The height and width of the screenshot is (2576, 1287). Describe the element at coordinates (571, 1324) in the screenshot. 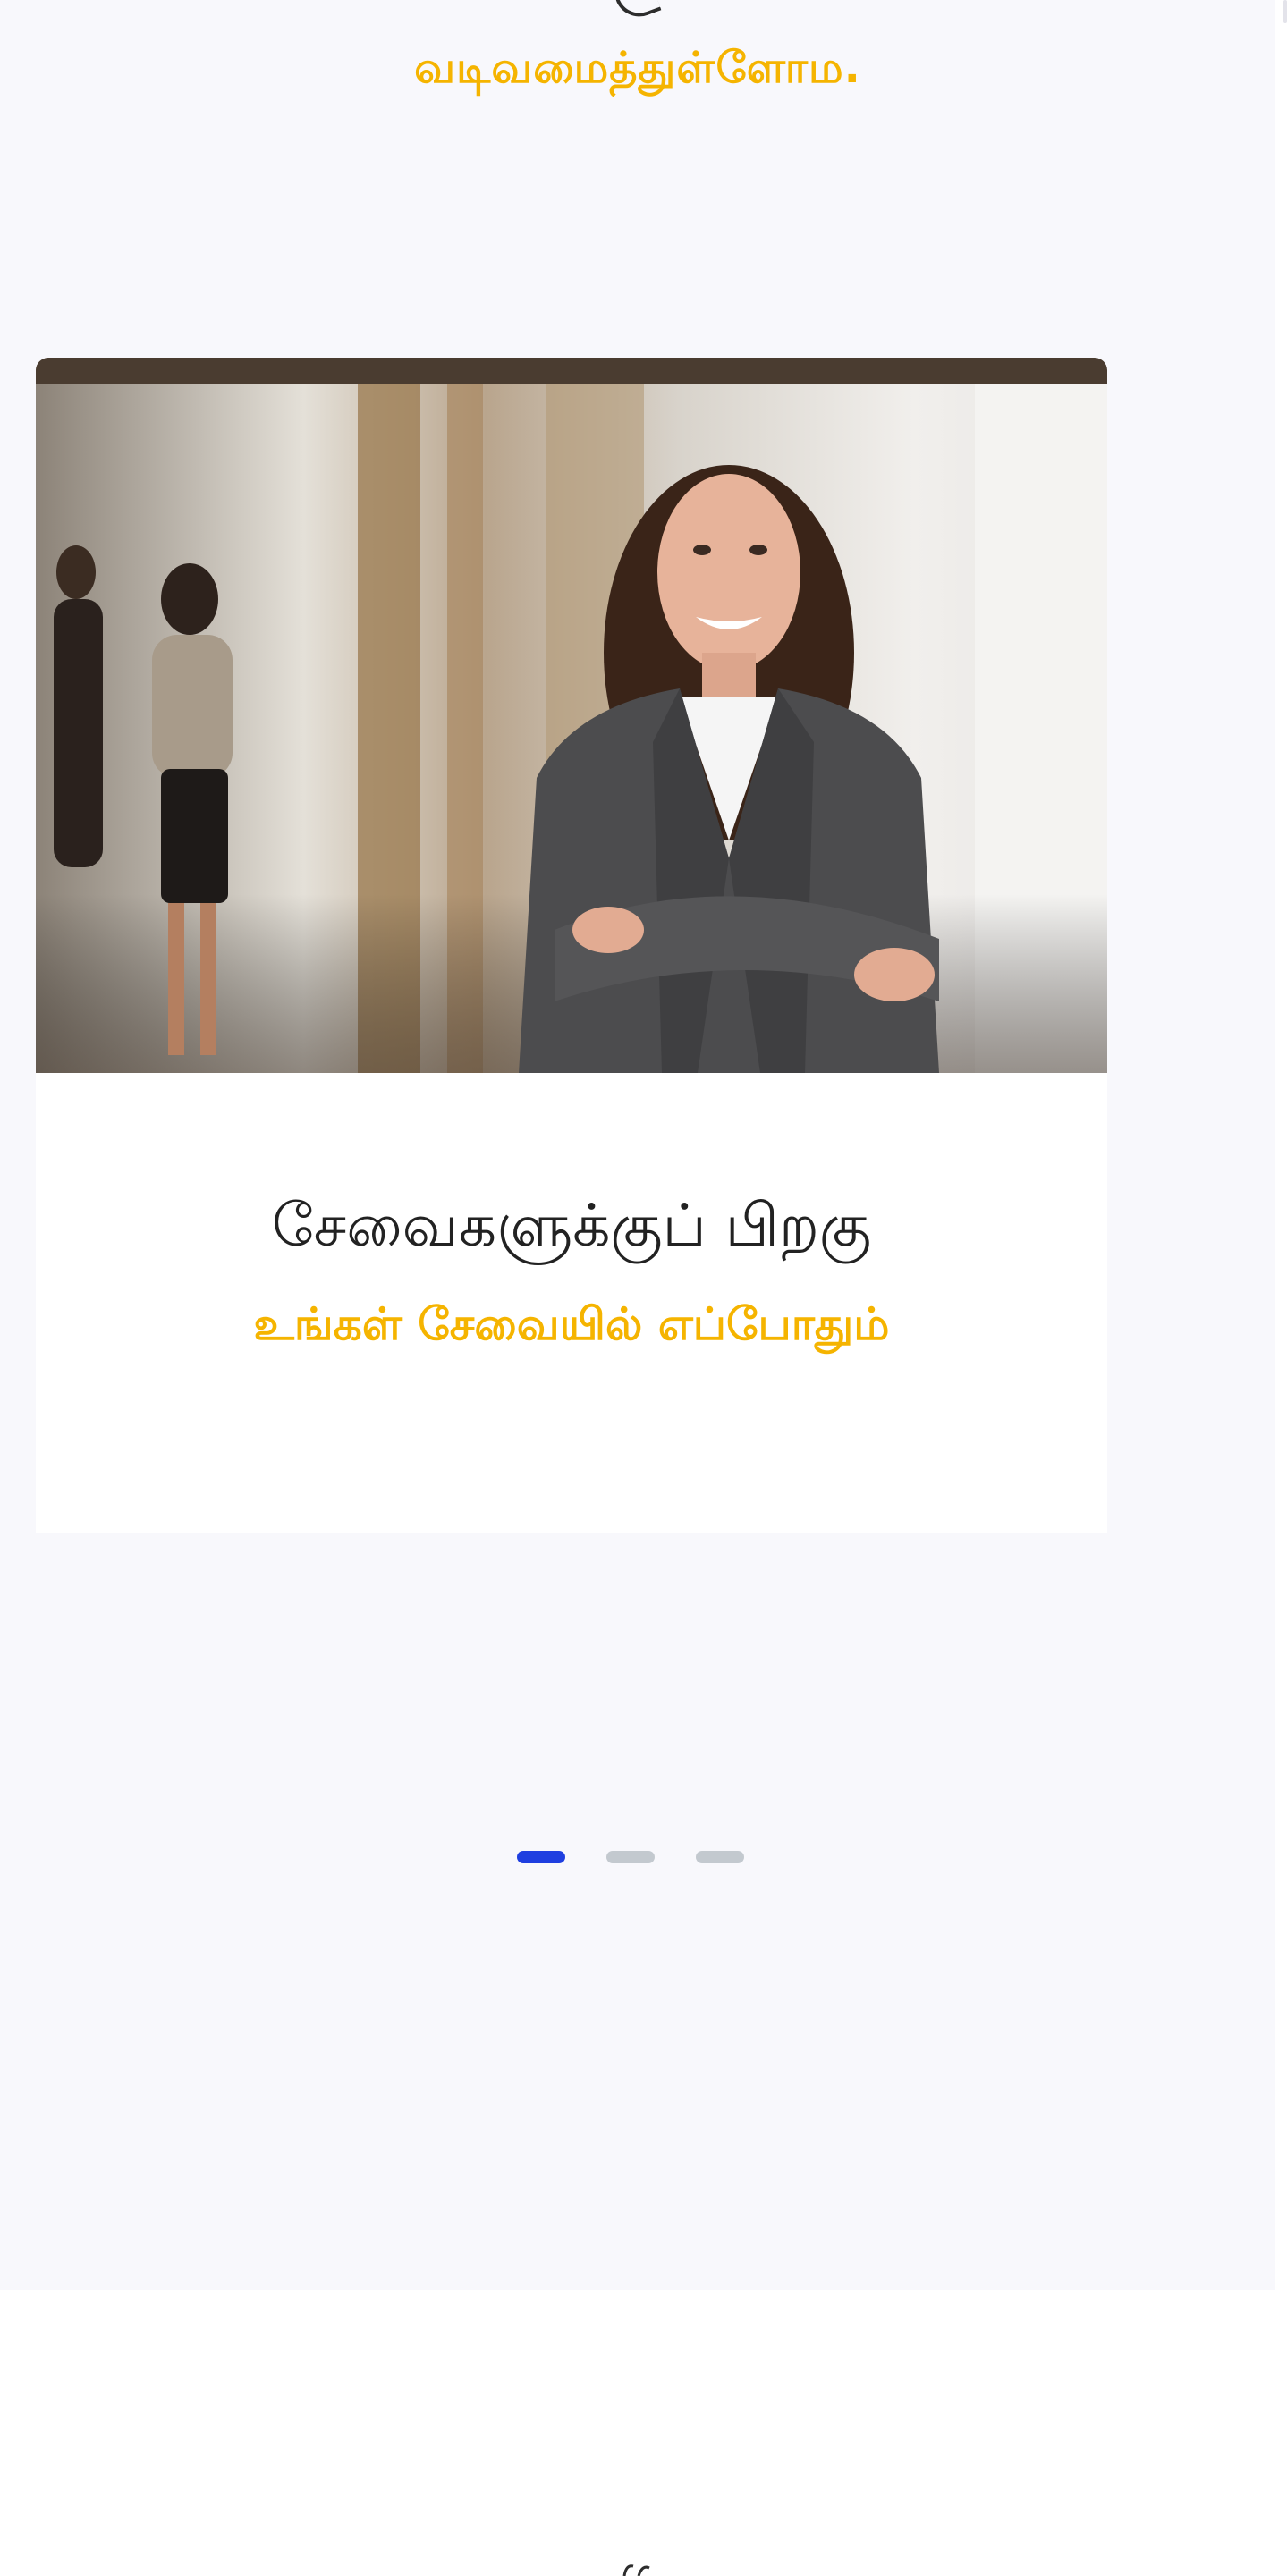

I see `slide-subtitle: உங்கள் சேவையில் எப்போதும்` at that location.